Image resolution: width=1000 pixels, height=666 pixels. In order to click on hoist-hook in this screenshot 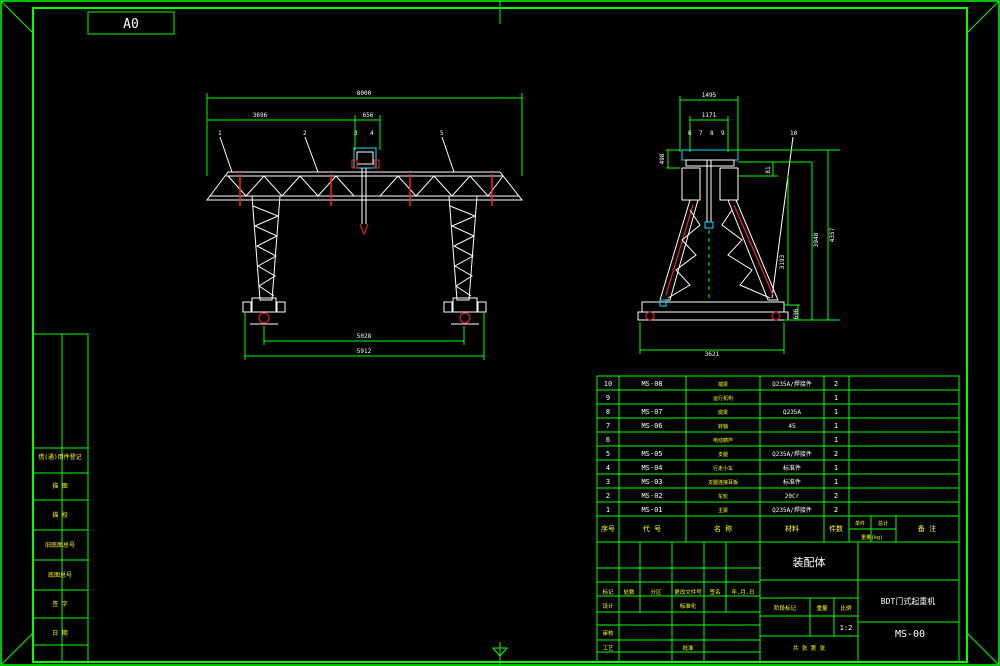, I will do `click(364, 229)`.